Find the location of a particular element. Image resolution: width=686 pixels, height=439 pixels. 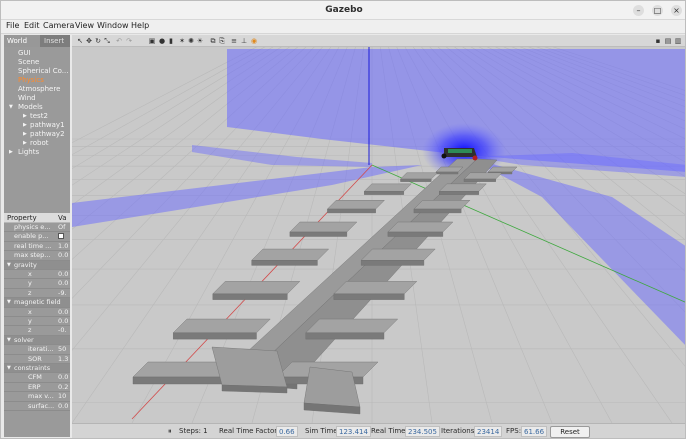

menu-window: Window is located at coordinates (113, 25).